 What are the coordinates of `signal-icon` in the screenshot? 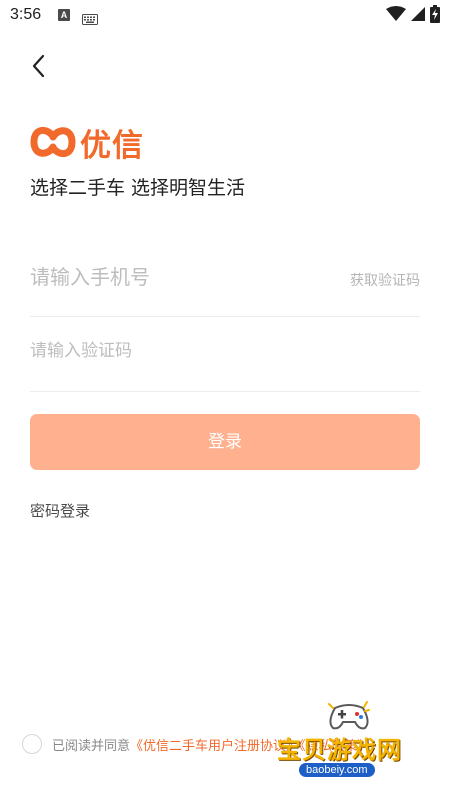 It's located at (418, 16).